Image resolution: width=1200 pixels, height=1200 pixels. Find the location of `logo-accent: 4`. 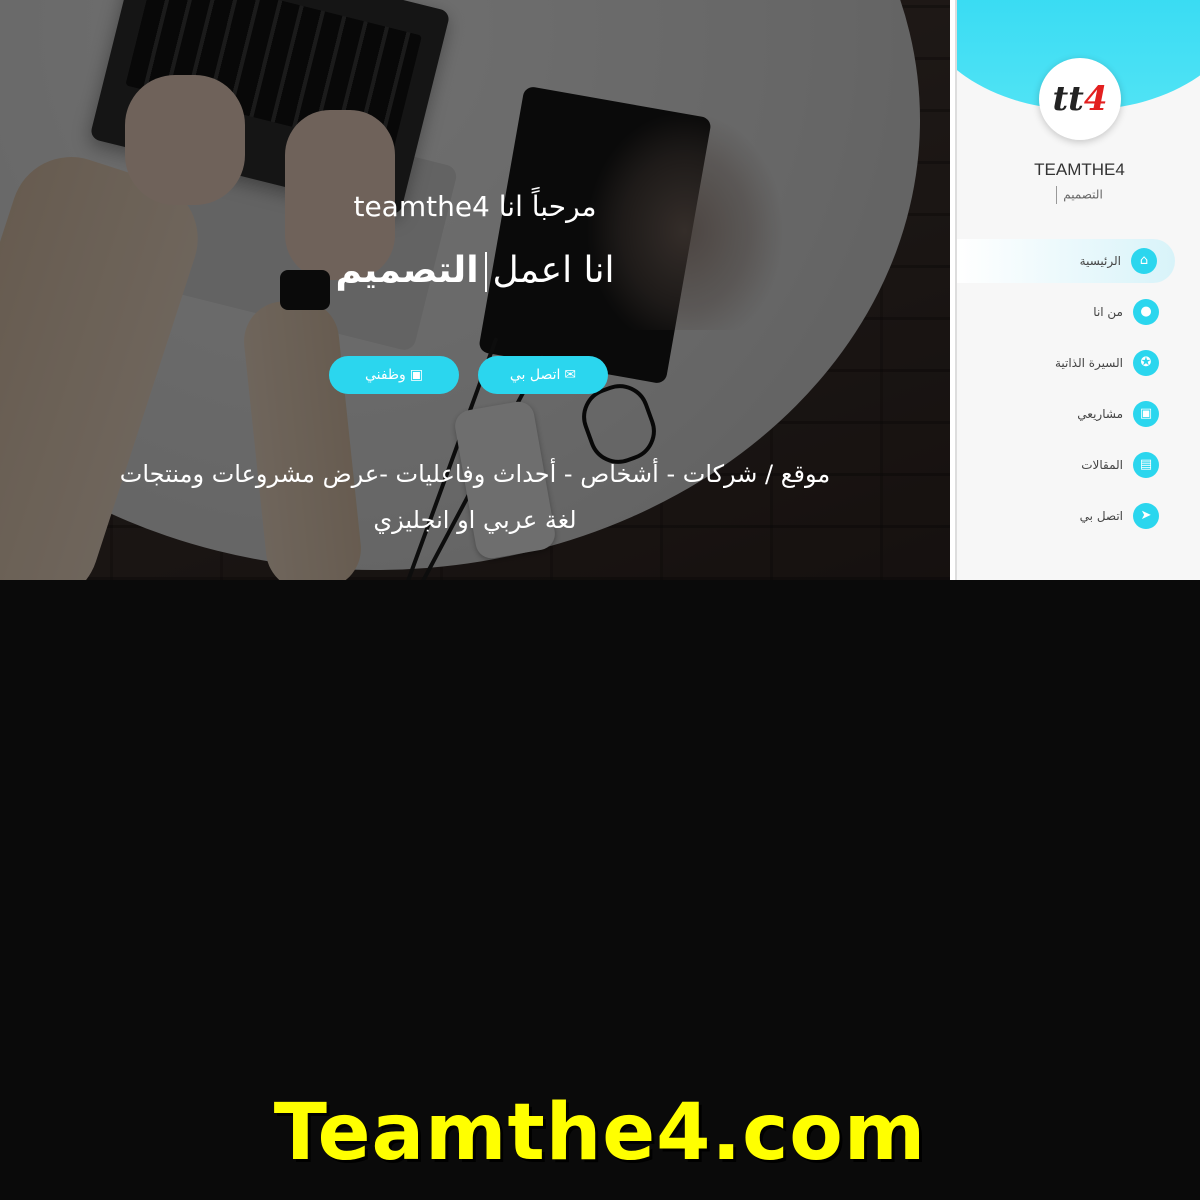

logo-accent: 4 is located at coordinates (1095, 99).